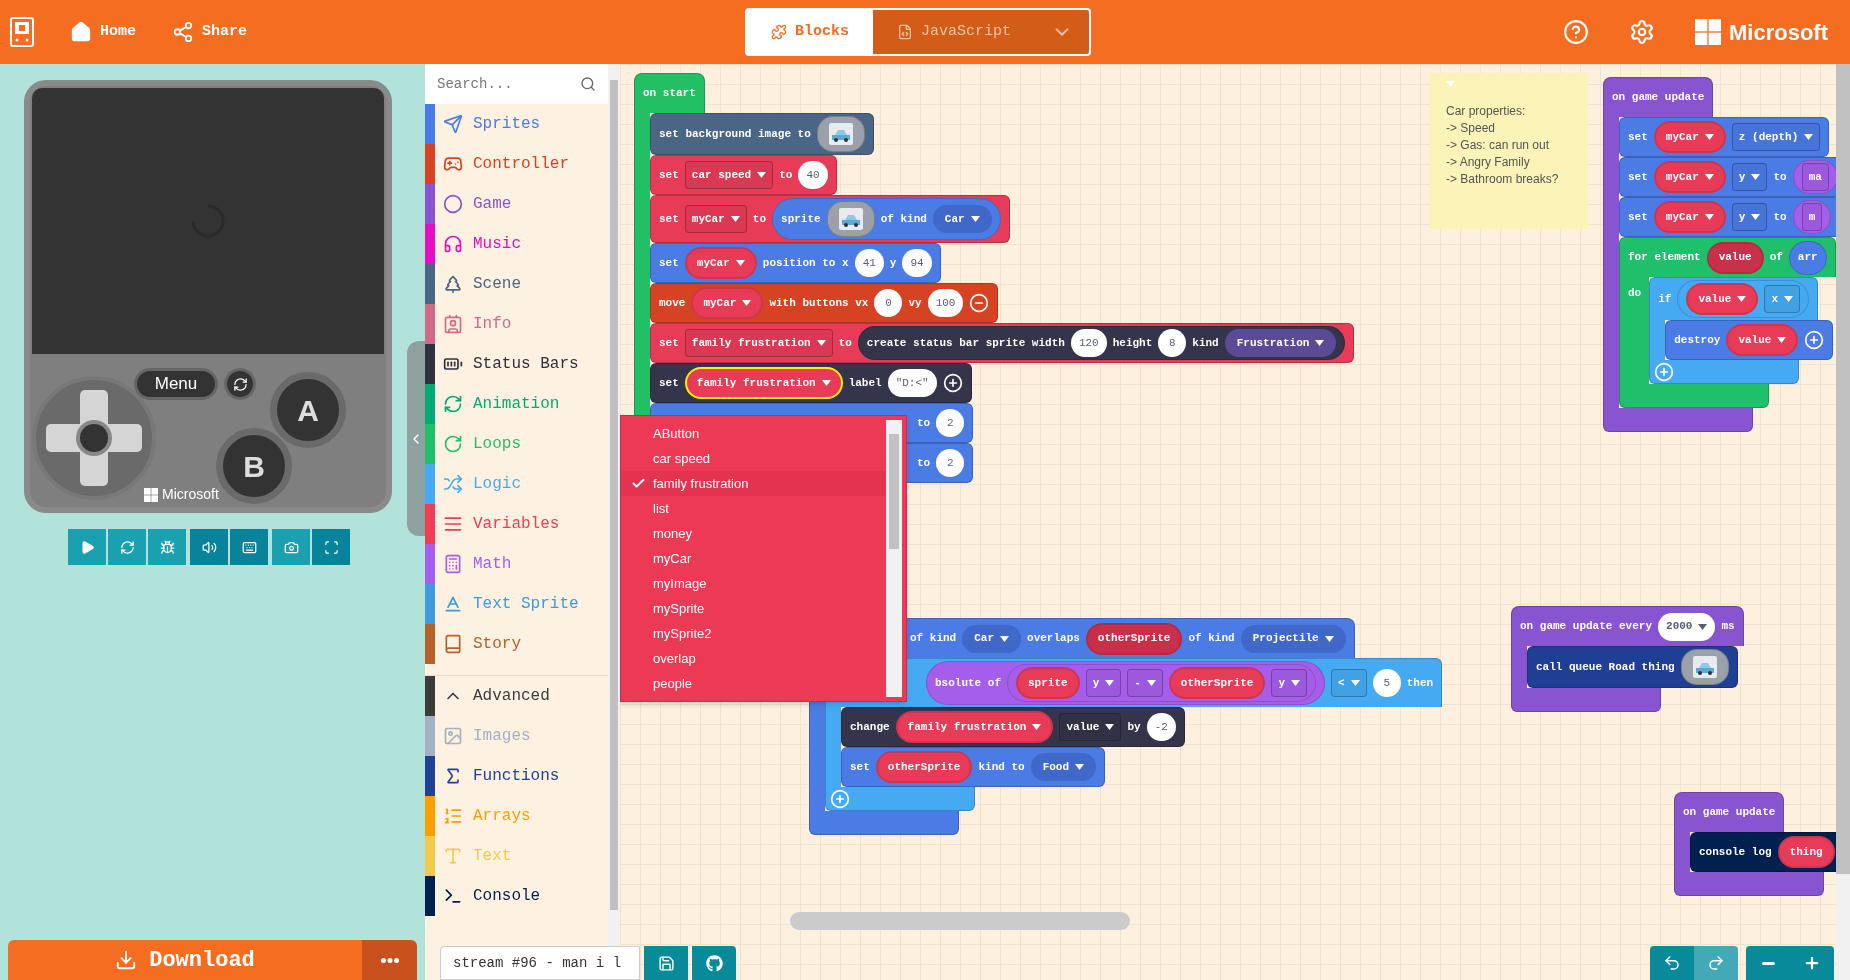  I want to click on menu-item: overlap, so click(753, 658).